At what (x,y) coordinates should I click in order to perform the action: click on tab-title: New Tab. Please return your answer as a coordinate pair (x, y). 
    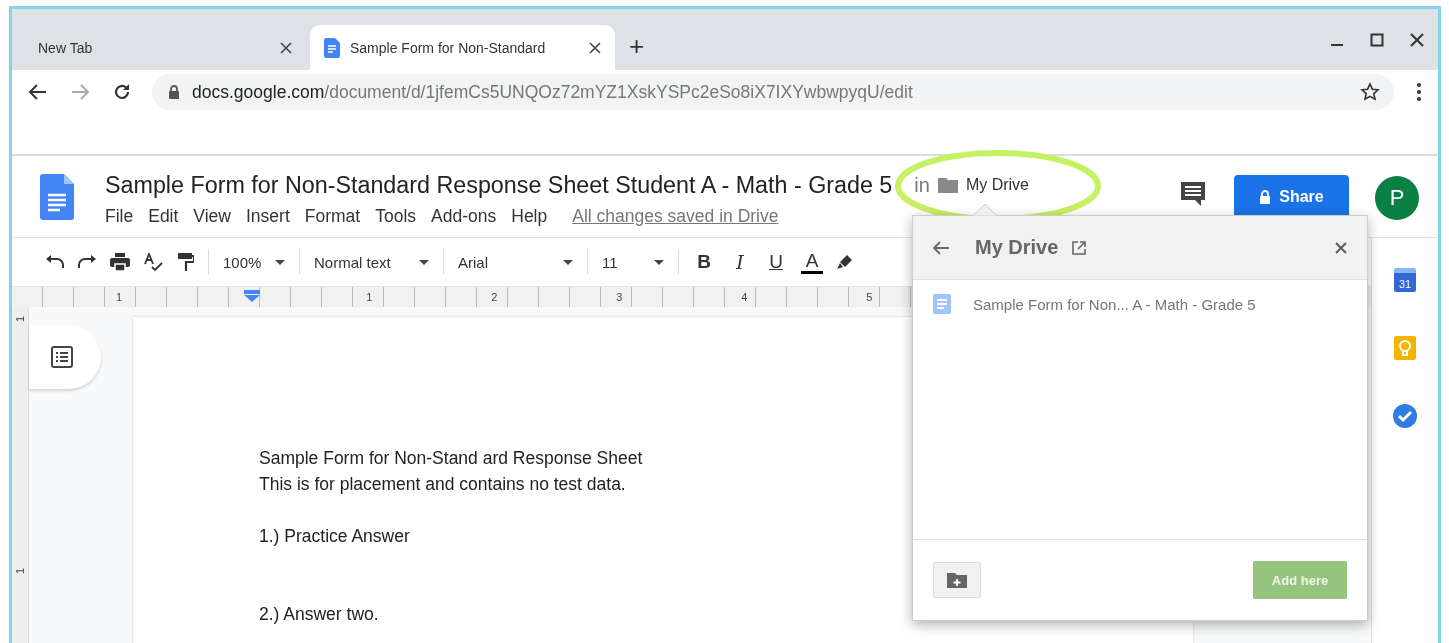
    Looking at the image, I should click on (66, 47).